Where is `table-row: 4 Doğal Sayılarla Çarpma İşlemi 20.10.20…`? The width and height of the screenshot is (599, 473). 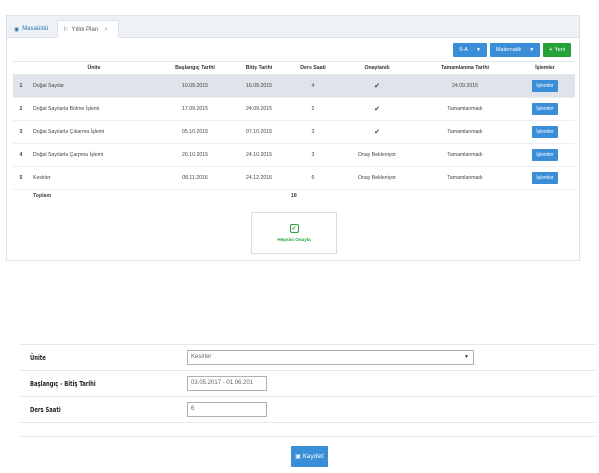 table-row: 4 Doğal Sayılarla Çarpma İşlemi 20.10.20… is located at coordinates (294, 155).